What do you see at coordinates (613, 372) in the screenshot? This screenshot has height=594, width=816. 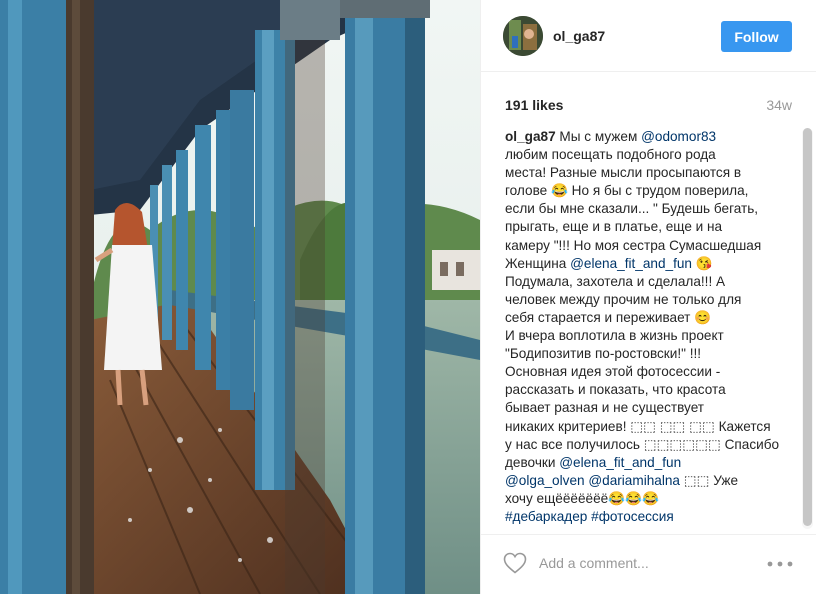 I see `caption-fragment: Основная идея этой фотосессии -` at bounding box center [613, 372].